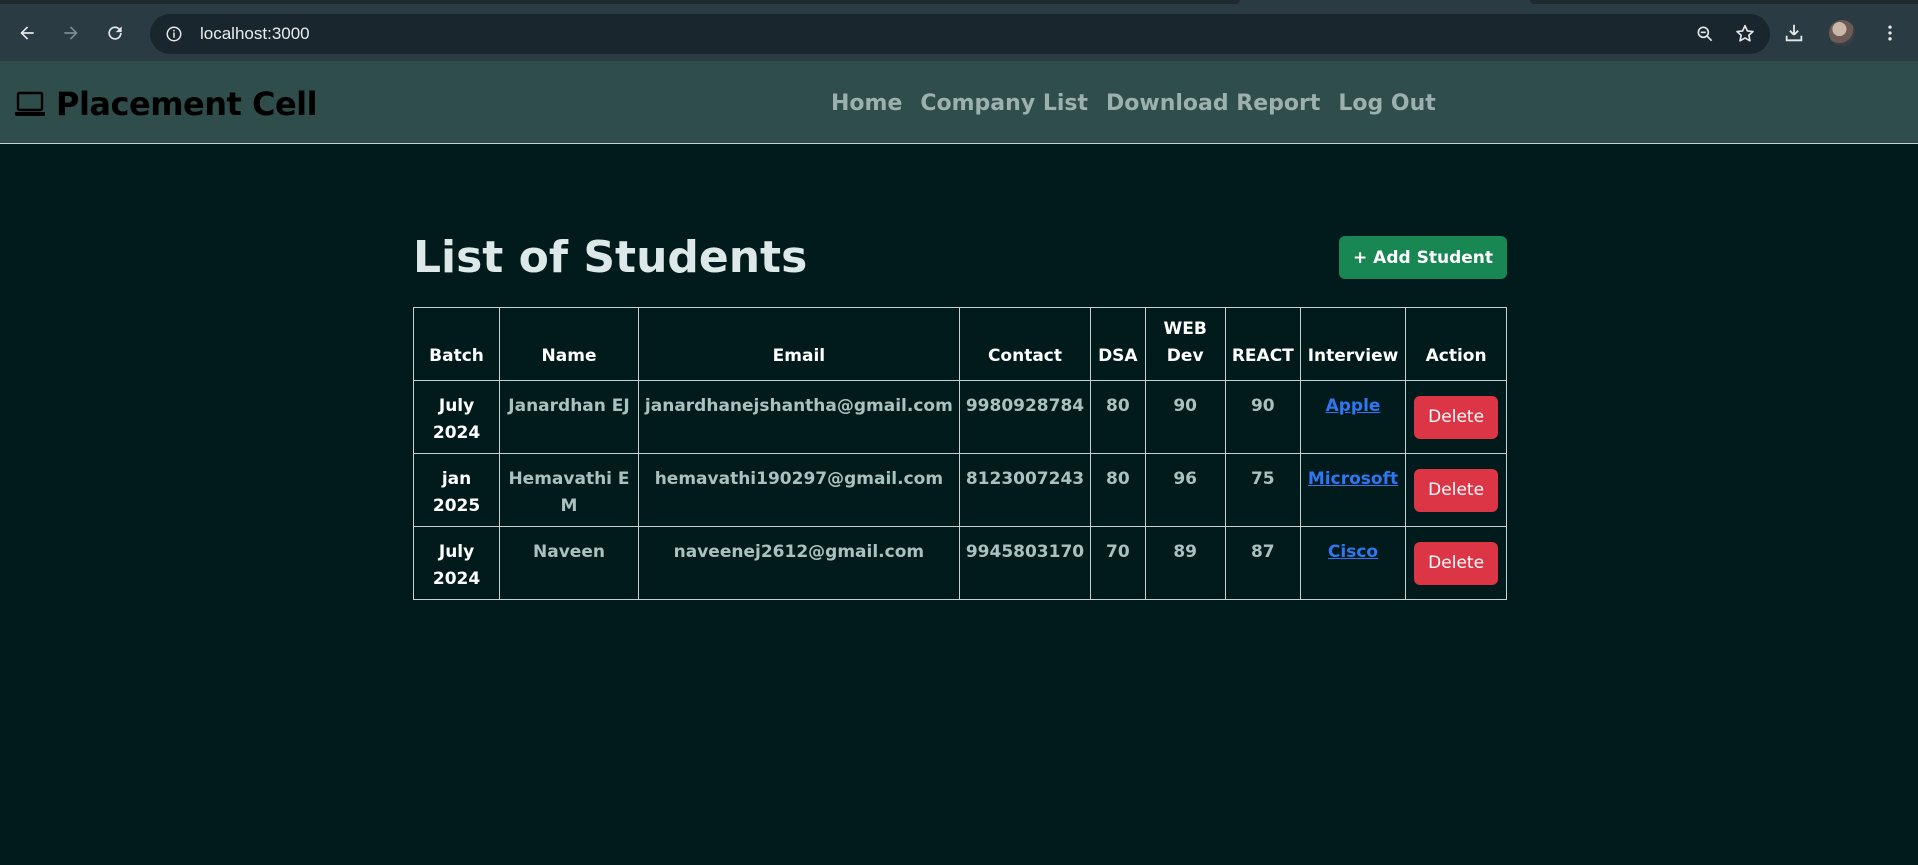 The image size is (1918, 865). Describe the element at coordinates (866, 103) in the screenshot. I see `nav-link-home: Home` at that location.